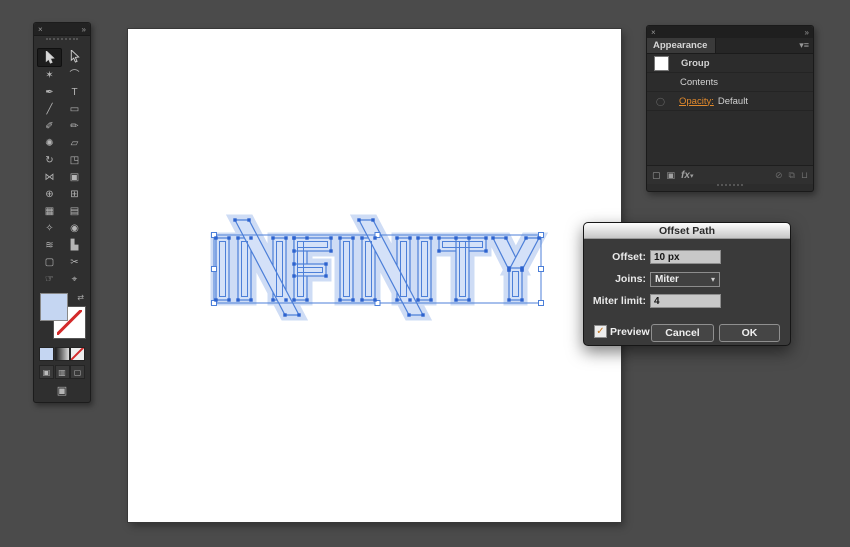 The image size is (850, 547). I want to click on appearance-row-contents: Contents, so click(730, 82).